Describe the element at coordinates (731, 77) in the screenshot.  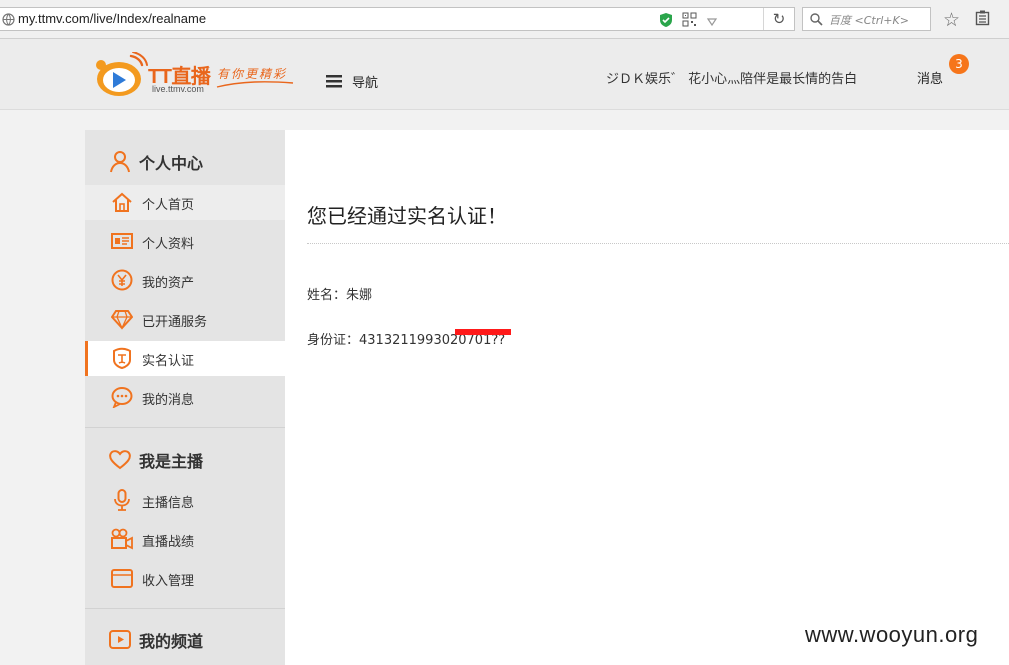
I see `username-link: ジＤＫ娱乐゛ 花小心灬陪伴是最长情的告白` at that location.